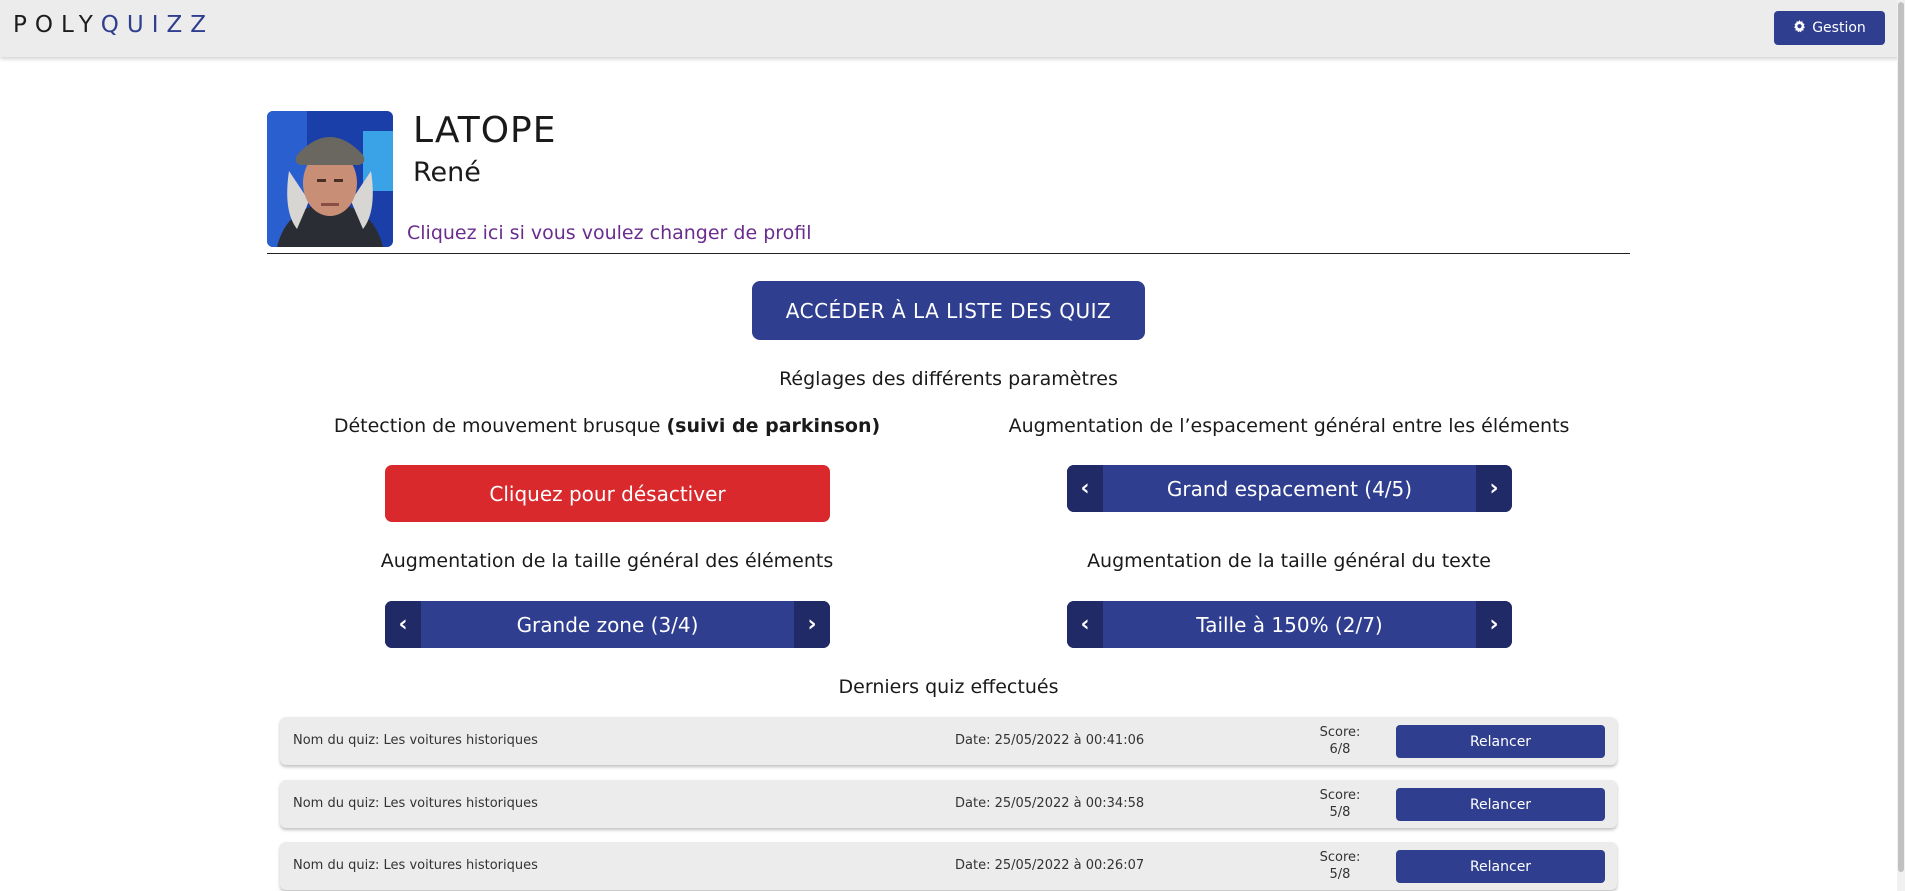 This screenshot has height=891, width=1905. I want to click on movement-detection-label-bold: (suivi de parkinson), so click(773, 426).